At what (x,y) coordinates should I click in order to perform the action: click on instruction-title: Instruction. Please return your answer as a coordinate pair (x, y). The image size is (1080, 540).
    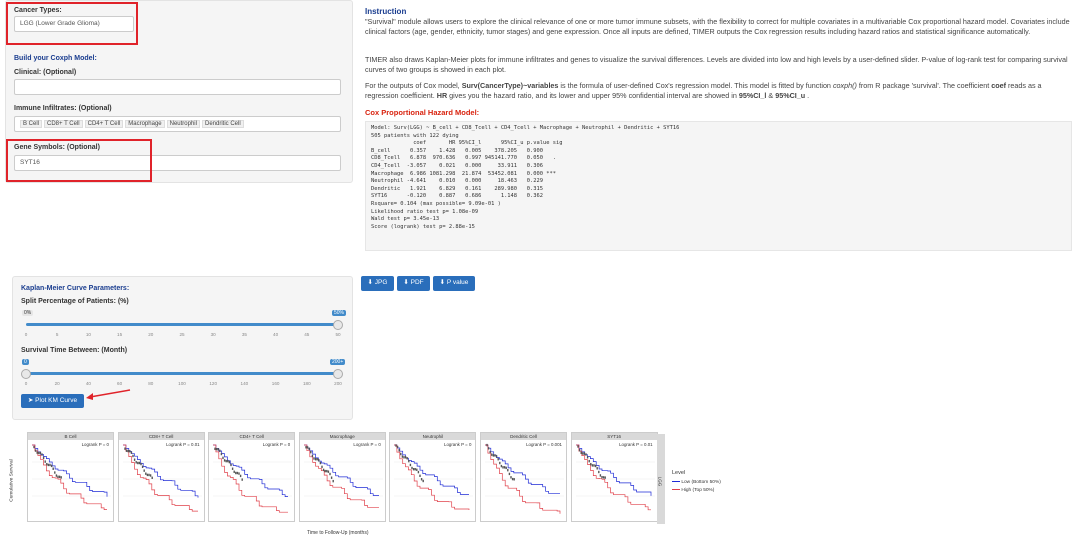
    Looking at the image, I should click on (386, 11).